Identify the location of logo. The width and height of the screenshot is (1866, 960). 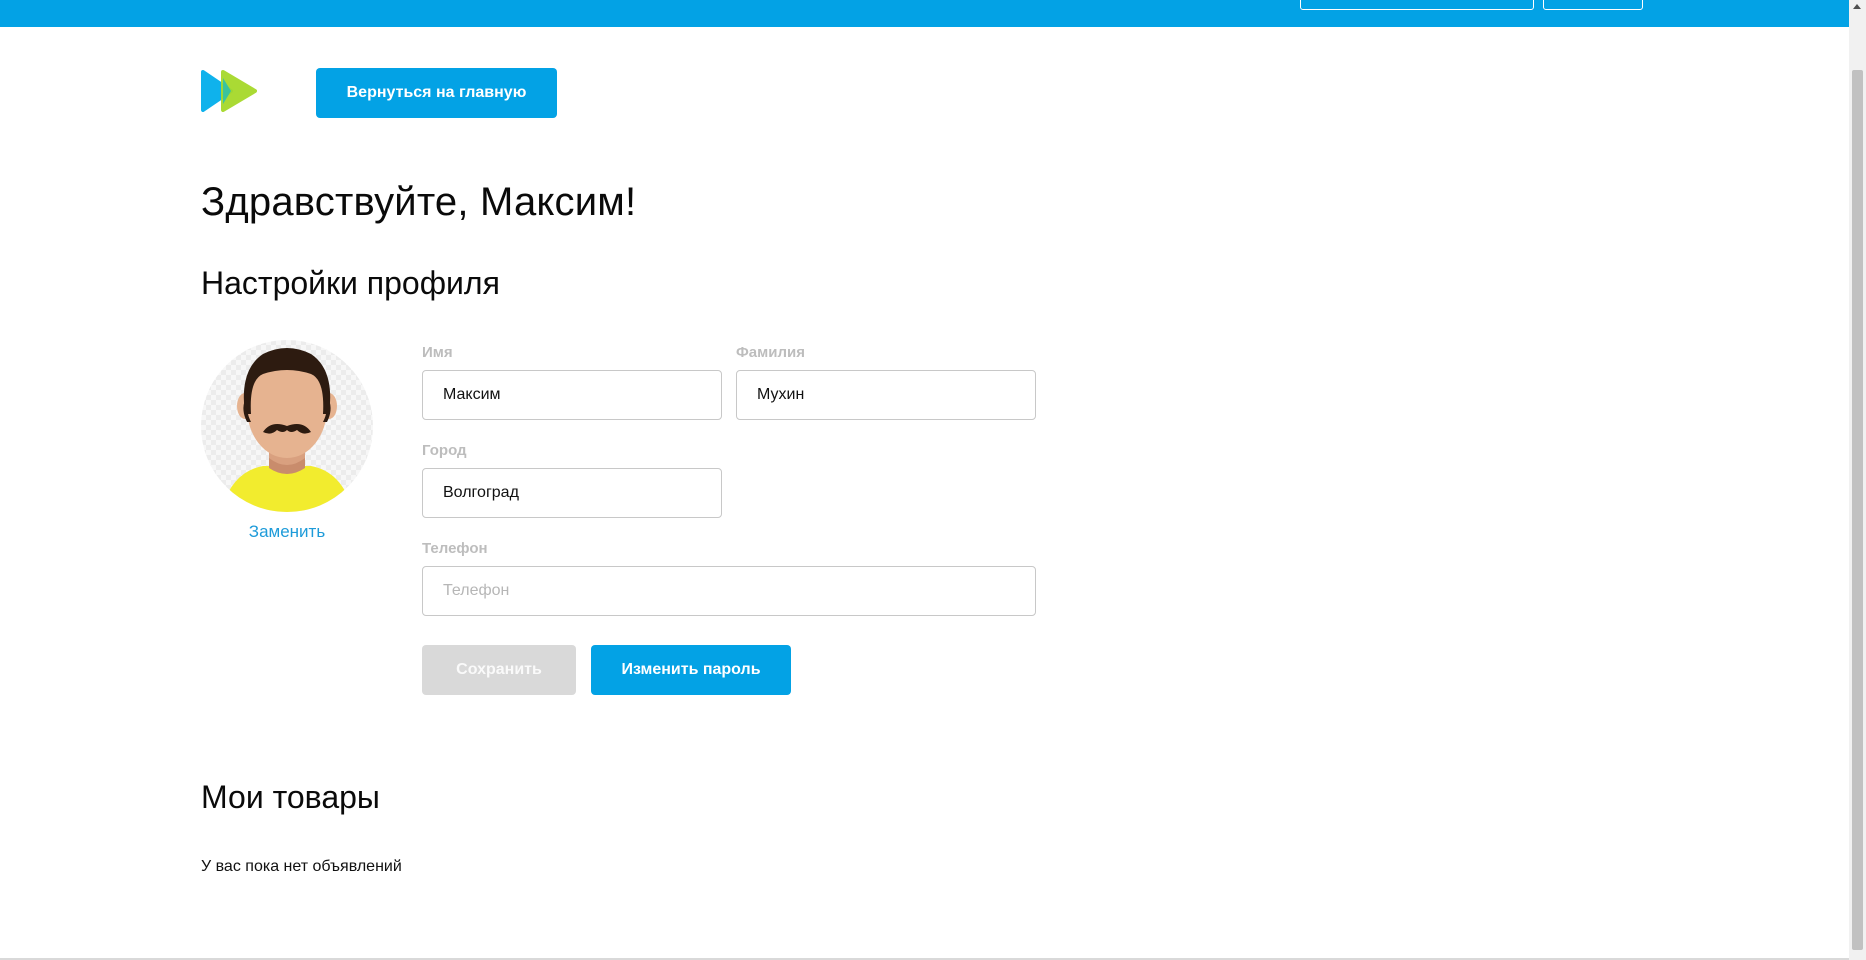
(230, 91).